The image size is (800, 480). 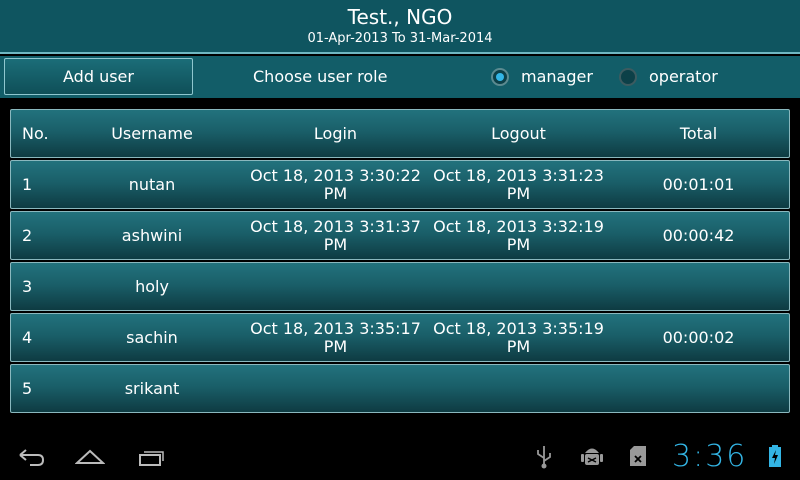 I want to click on back-icon, so click(x=31, y=459).